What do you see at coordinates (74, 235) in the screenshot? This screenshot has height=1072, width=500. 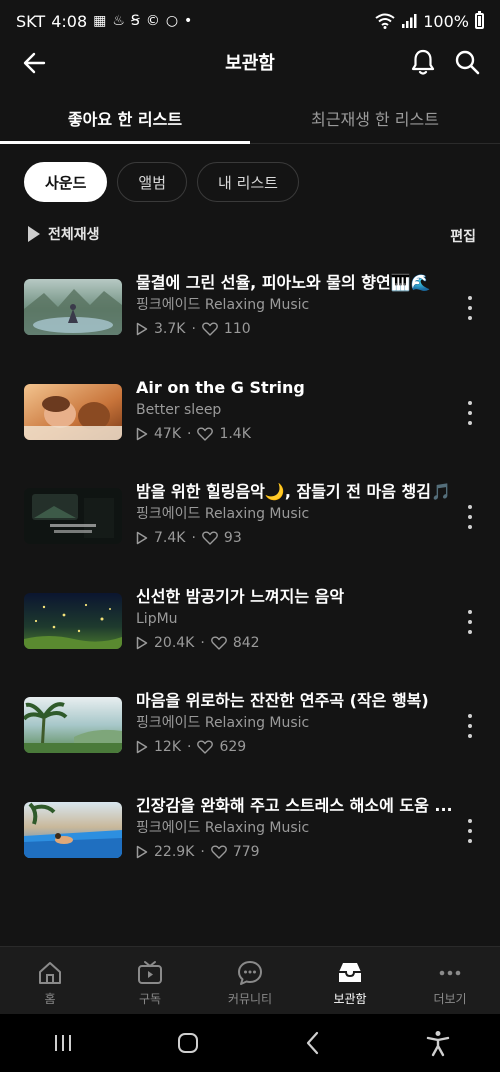 I see `play-all-label: 전체재생` at bounding box center [74, 235].